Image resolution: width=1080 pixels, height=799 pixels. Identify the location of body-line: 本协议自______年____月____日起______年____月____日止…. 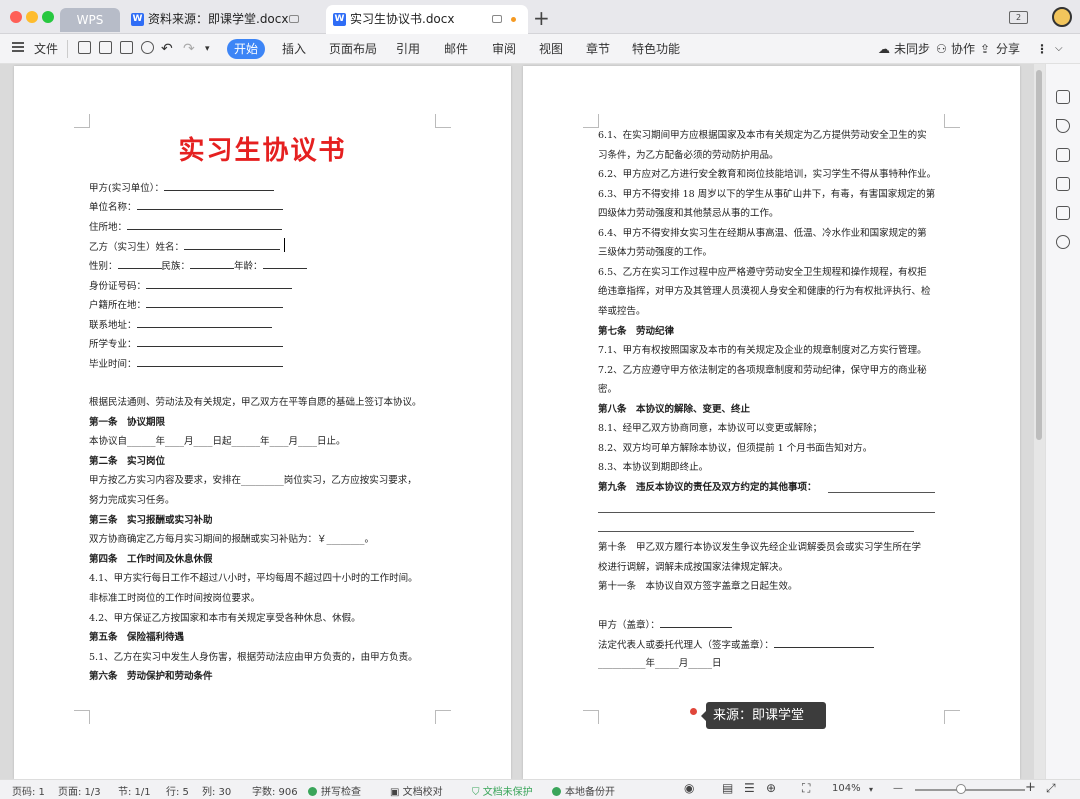
(217, 442).